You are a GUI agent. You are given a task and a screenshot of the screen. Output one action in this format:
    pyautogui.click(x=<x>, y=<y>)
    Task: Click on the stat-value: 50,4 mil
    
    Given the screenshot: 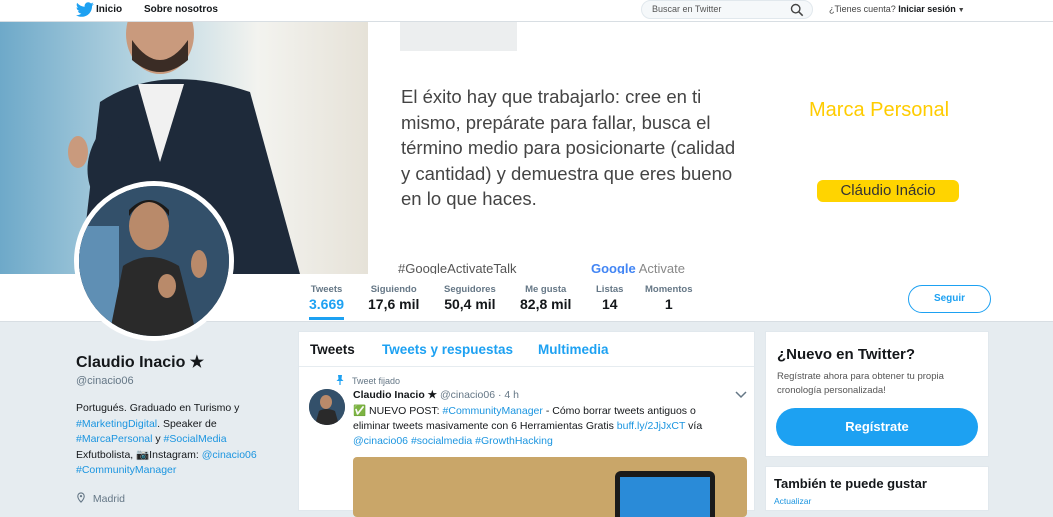 What is the action you would take?
    pyautogui.click(x=470, y=304)
    